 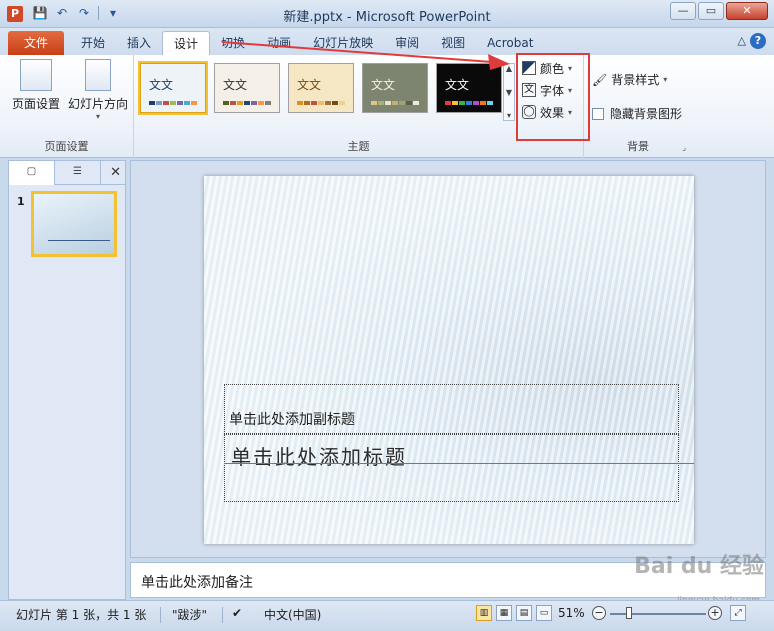 I want to click on subtitle-placeholder-text: 单击此处添加副标题, so click(x=292, y=420).